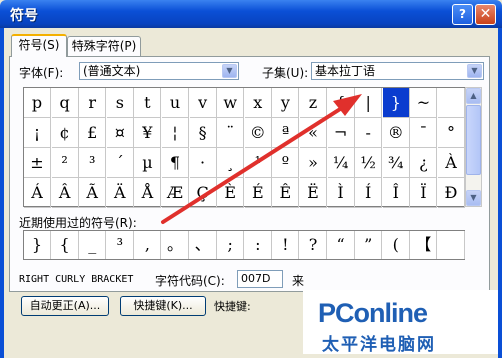 The image size is (502, 358). I want to click on symbol-cell: u, so click(175, 103).